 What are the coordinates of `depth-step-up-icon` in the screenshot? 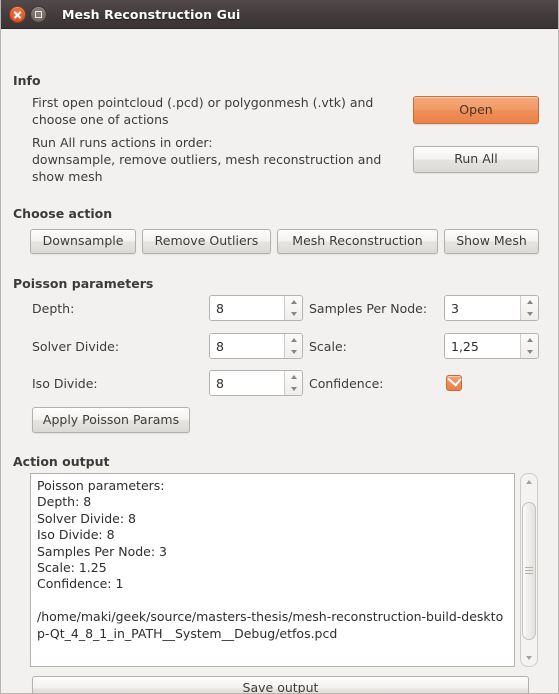 It's located at (293, 302).